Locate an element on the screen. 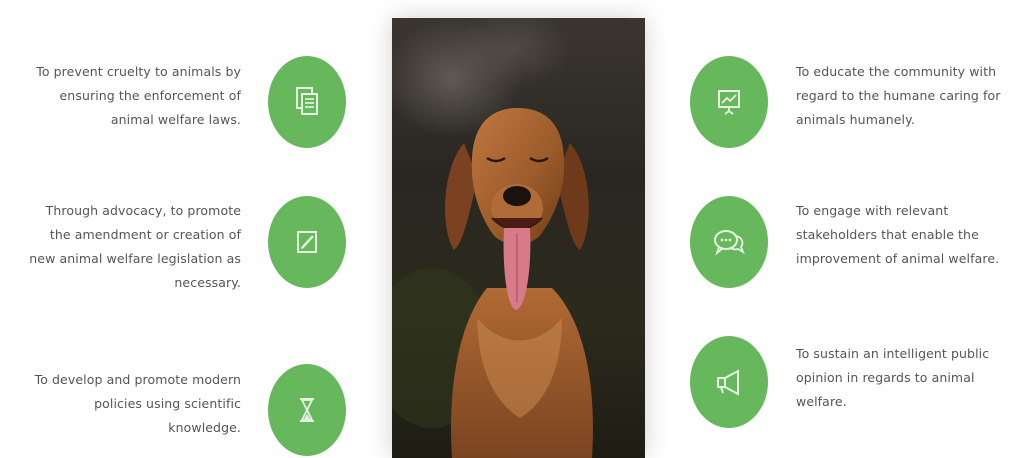 This screenshot has height=458, width=1021. goal-icon-circle-opinion is located at coordinates (729, 382).